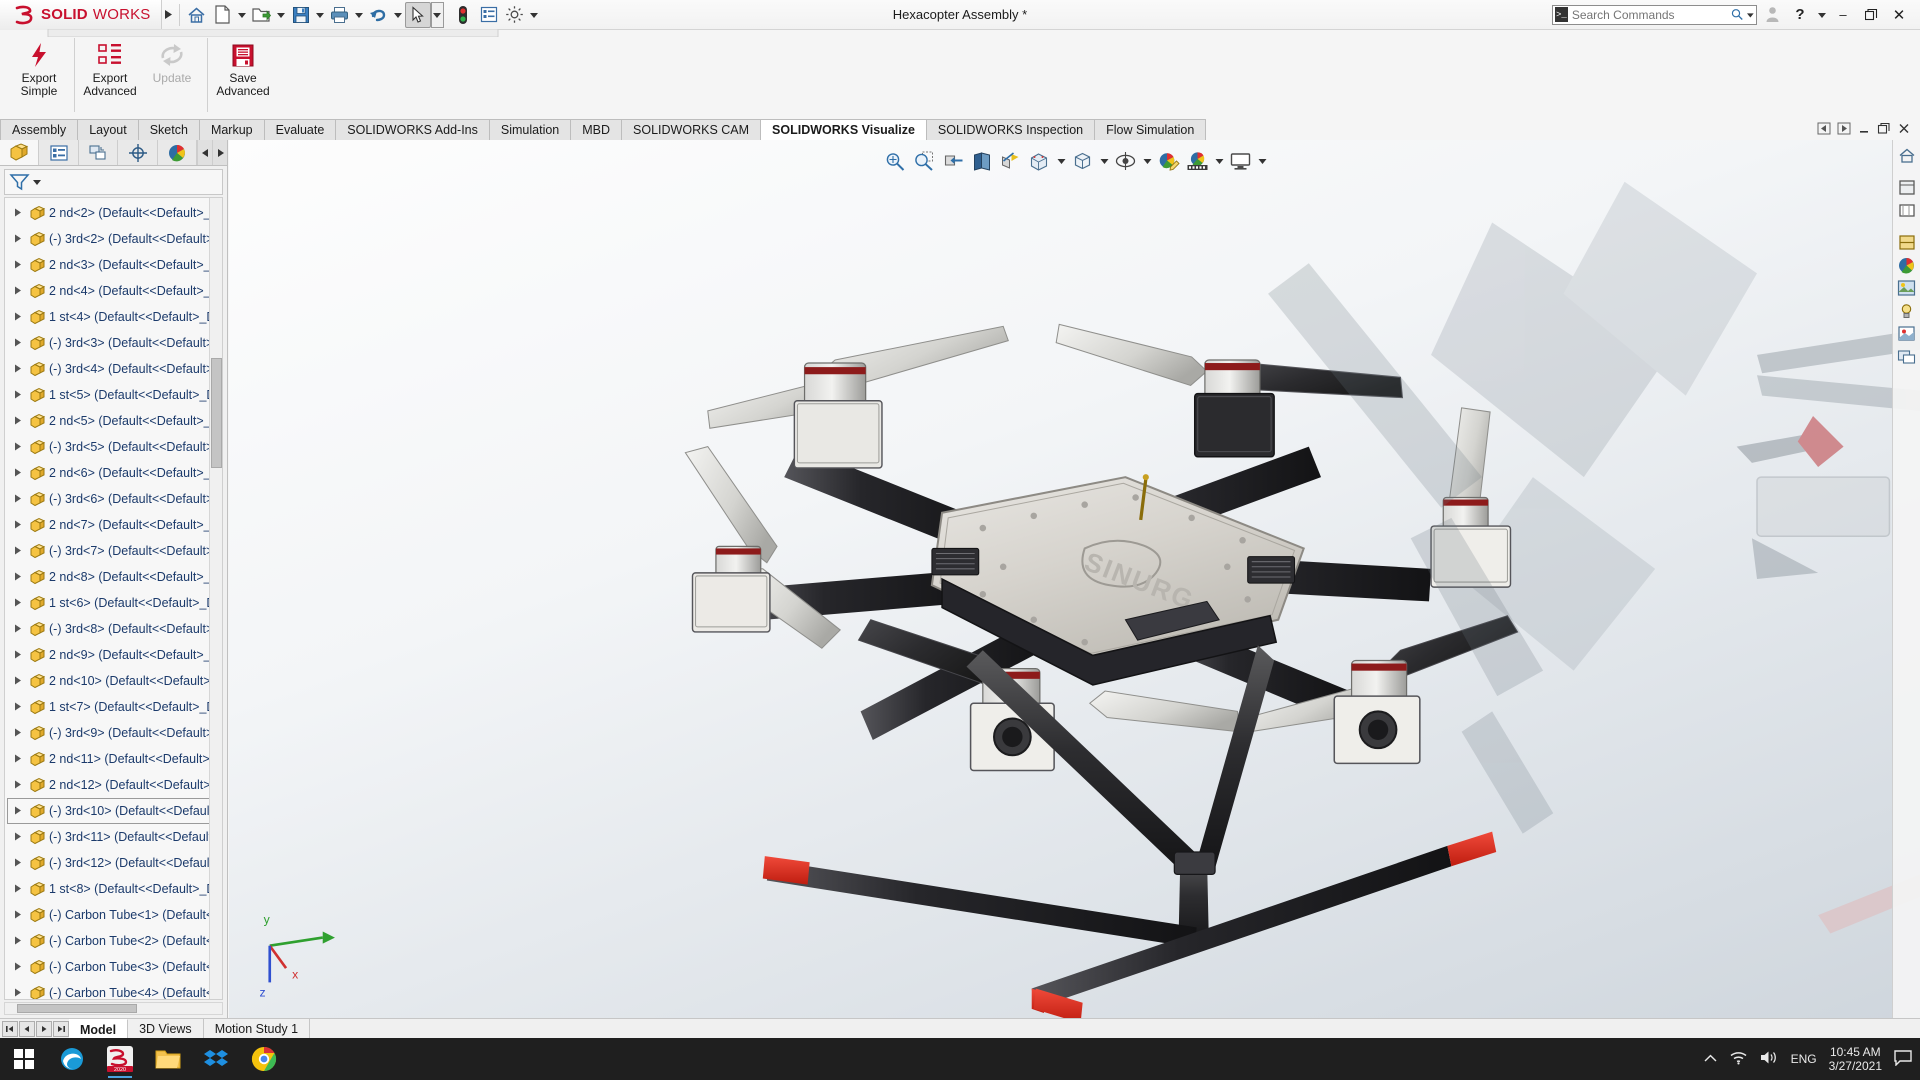 The width and height of the screenshot is (1920, 1080). What do you see at coordinates (114, 447) in the screenshot?
I see `tree-item: (-) 3rd<5> (Default<<Default>` at bounding box center [114, 447].